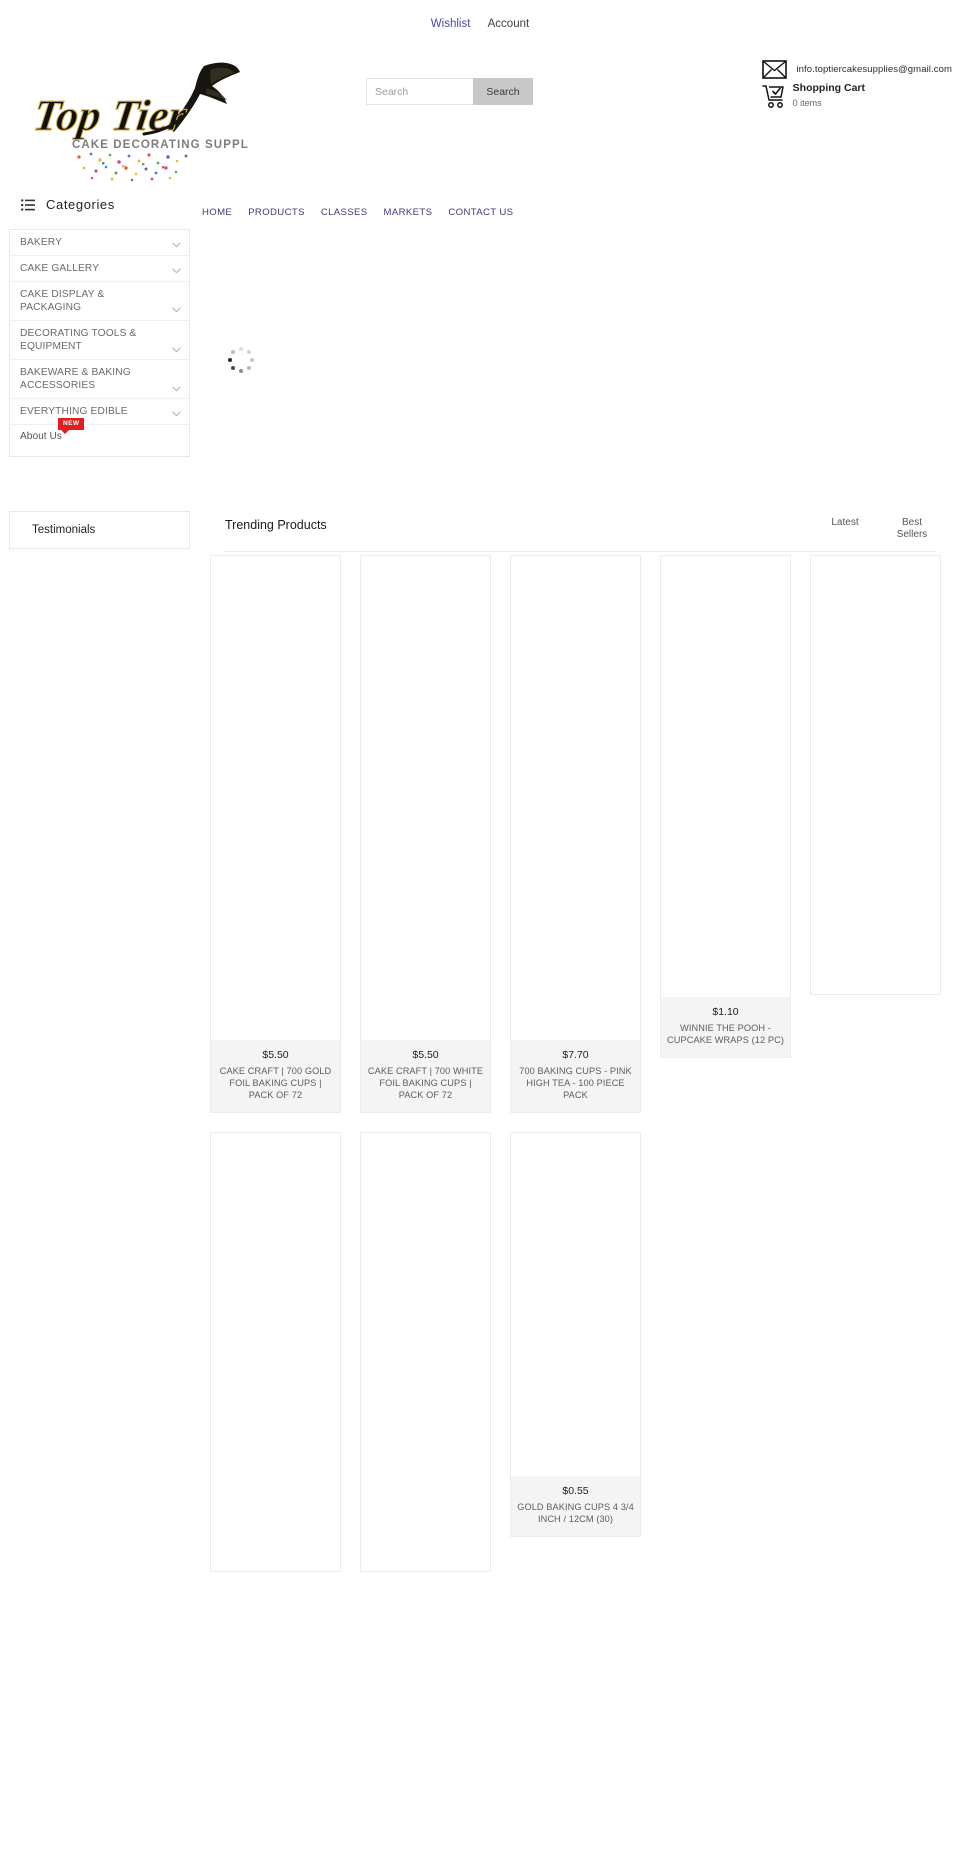 The image size is (960, 1875). What do you see at coordinates (580, 357) in the screenshot?
I see `hero-banner-area` at bounding box center [580, 357].